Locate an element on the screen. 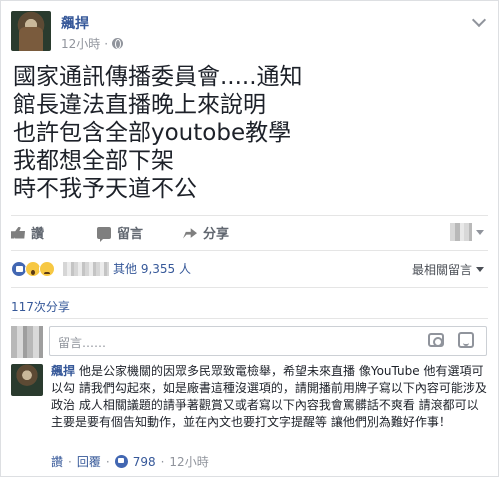  sort-label: 最相關留言 is located at coordinates (441, 270).